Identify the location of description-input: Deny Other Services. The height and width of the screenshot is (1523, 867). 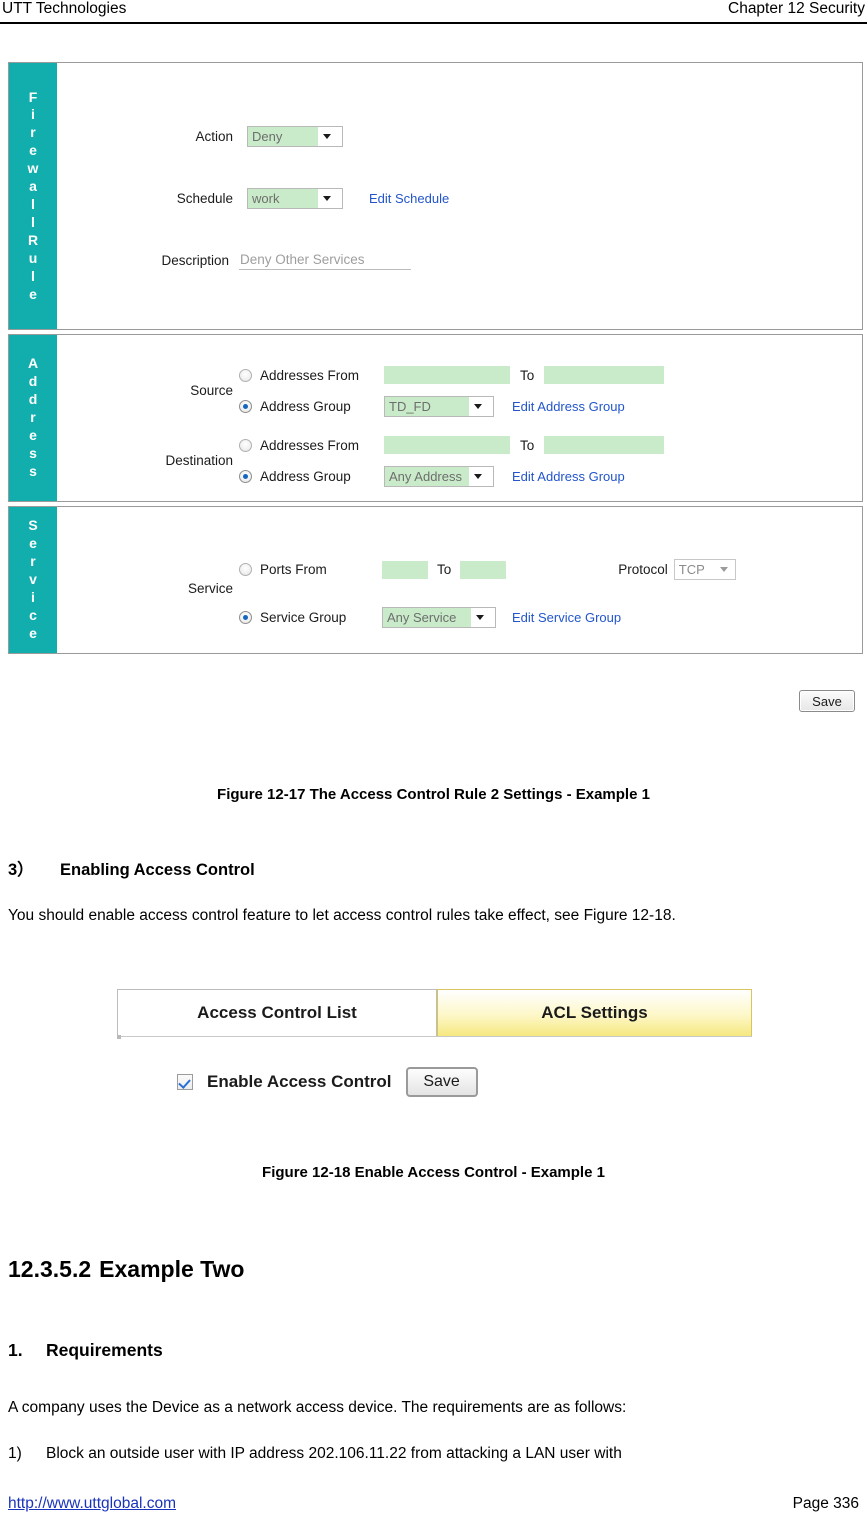
(325, 260).